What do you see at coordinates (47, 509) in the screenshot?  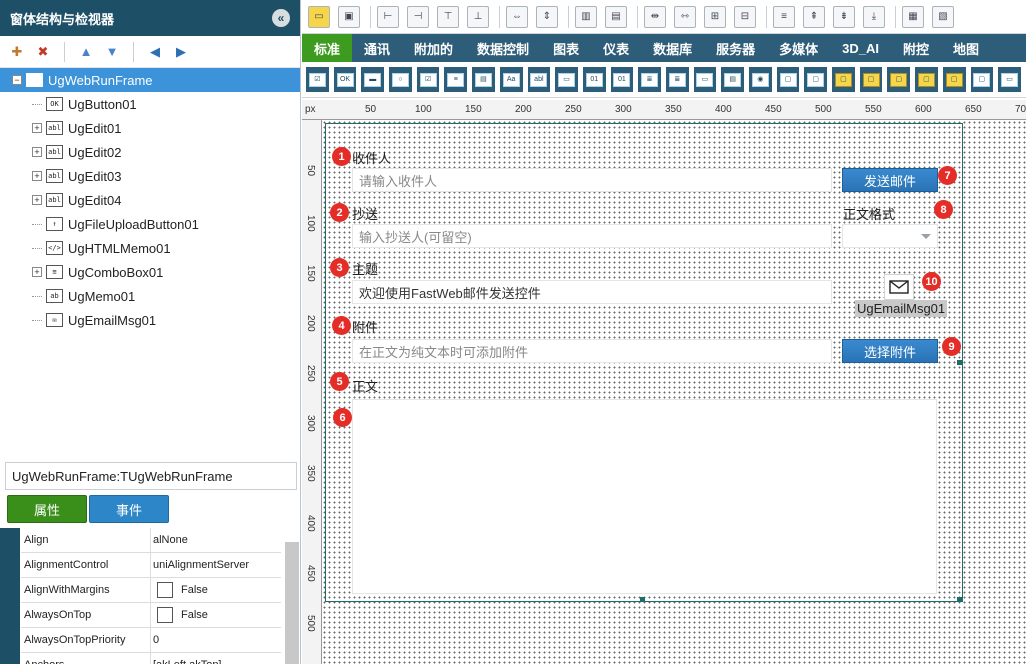 I see `tab-properties: 属性` at bounding box center [47, 509].